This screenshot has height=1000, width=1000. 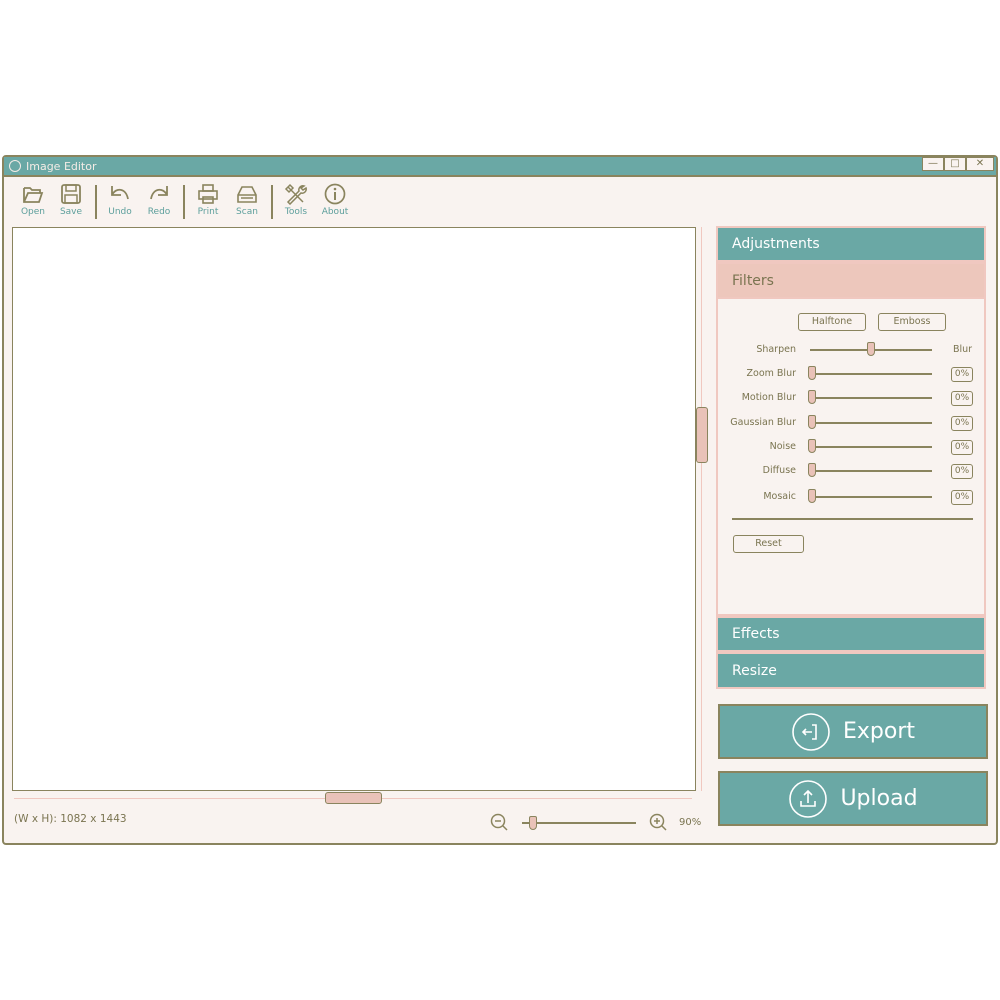 What do you see at coordinates (851, 244) in the screenshot?
I see `section-adjustments: Adjustments` at bounding box center [851, 244].